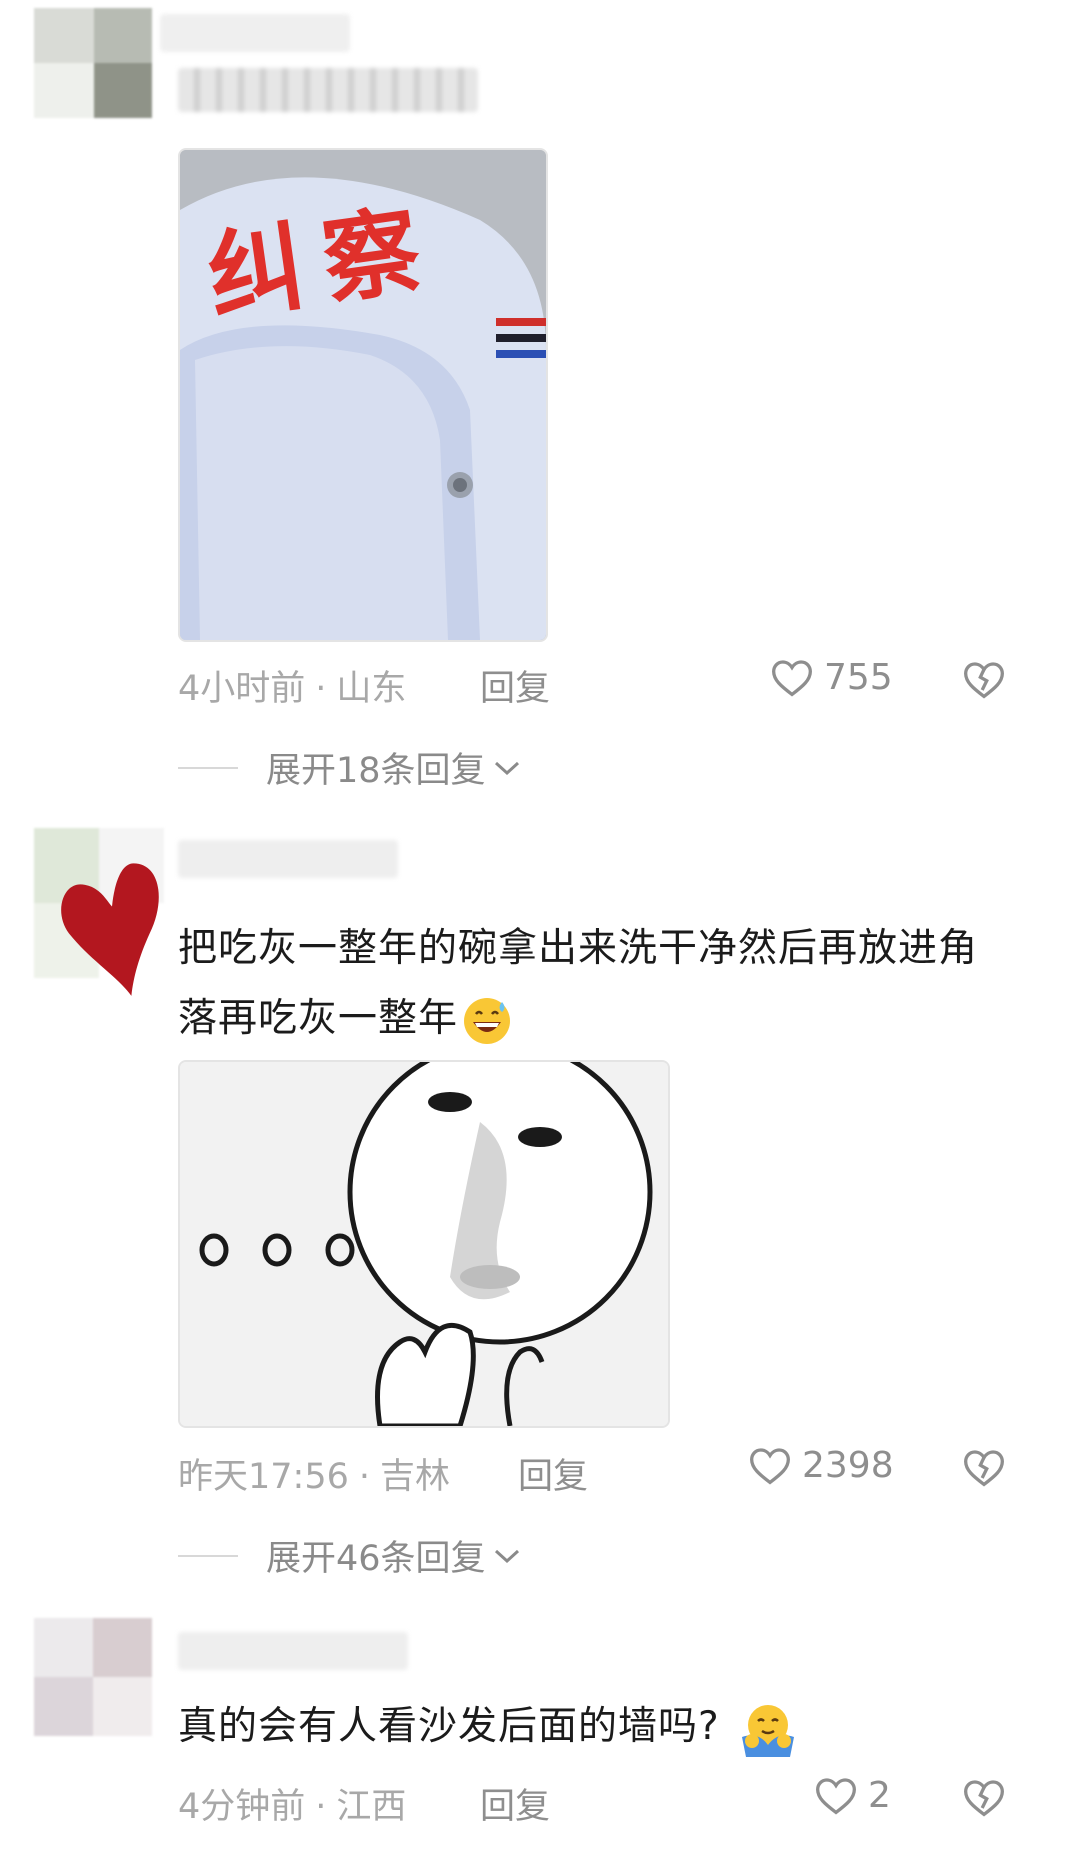  I want to click on expand-label: 展开46条回复, so click(376, 1559).